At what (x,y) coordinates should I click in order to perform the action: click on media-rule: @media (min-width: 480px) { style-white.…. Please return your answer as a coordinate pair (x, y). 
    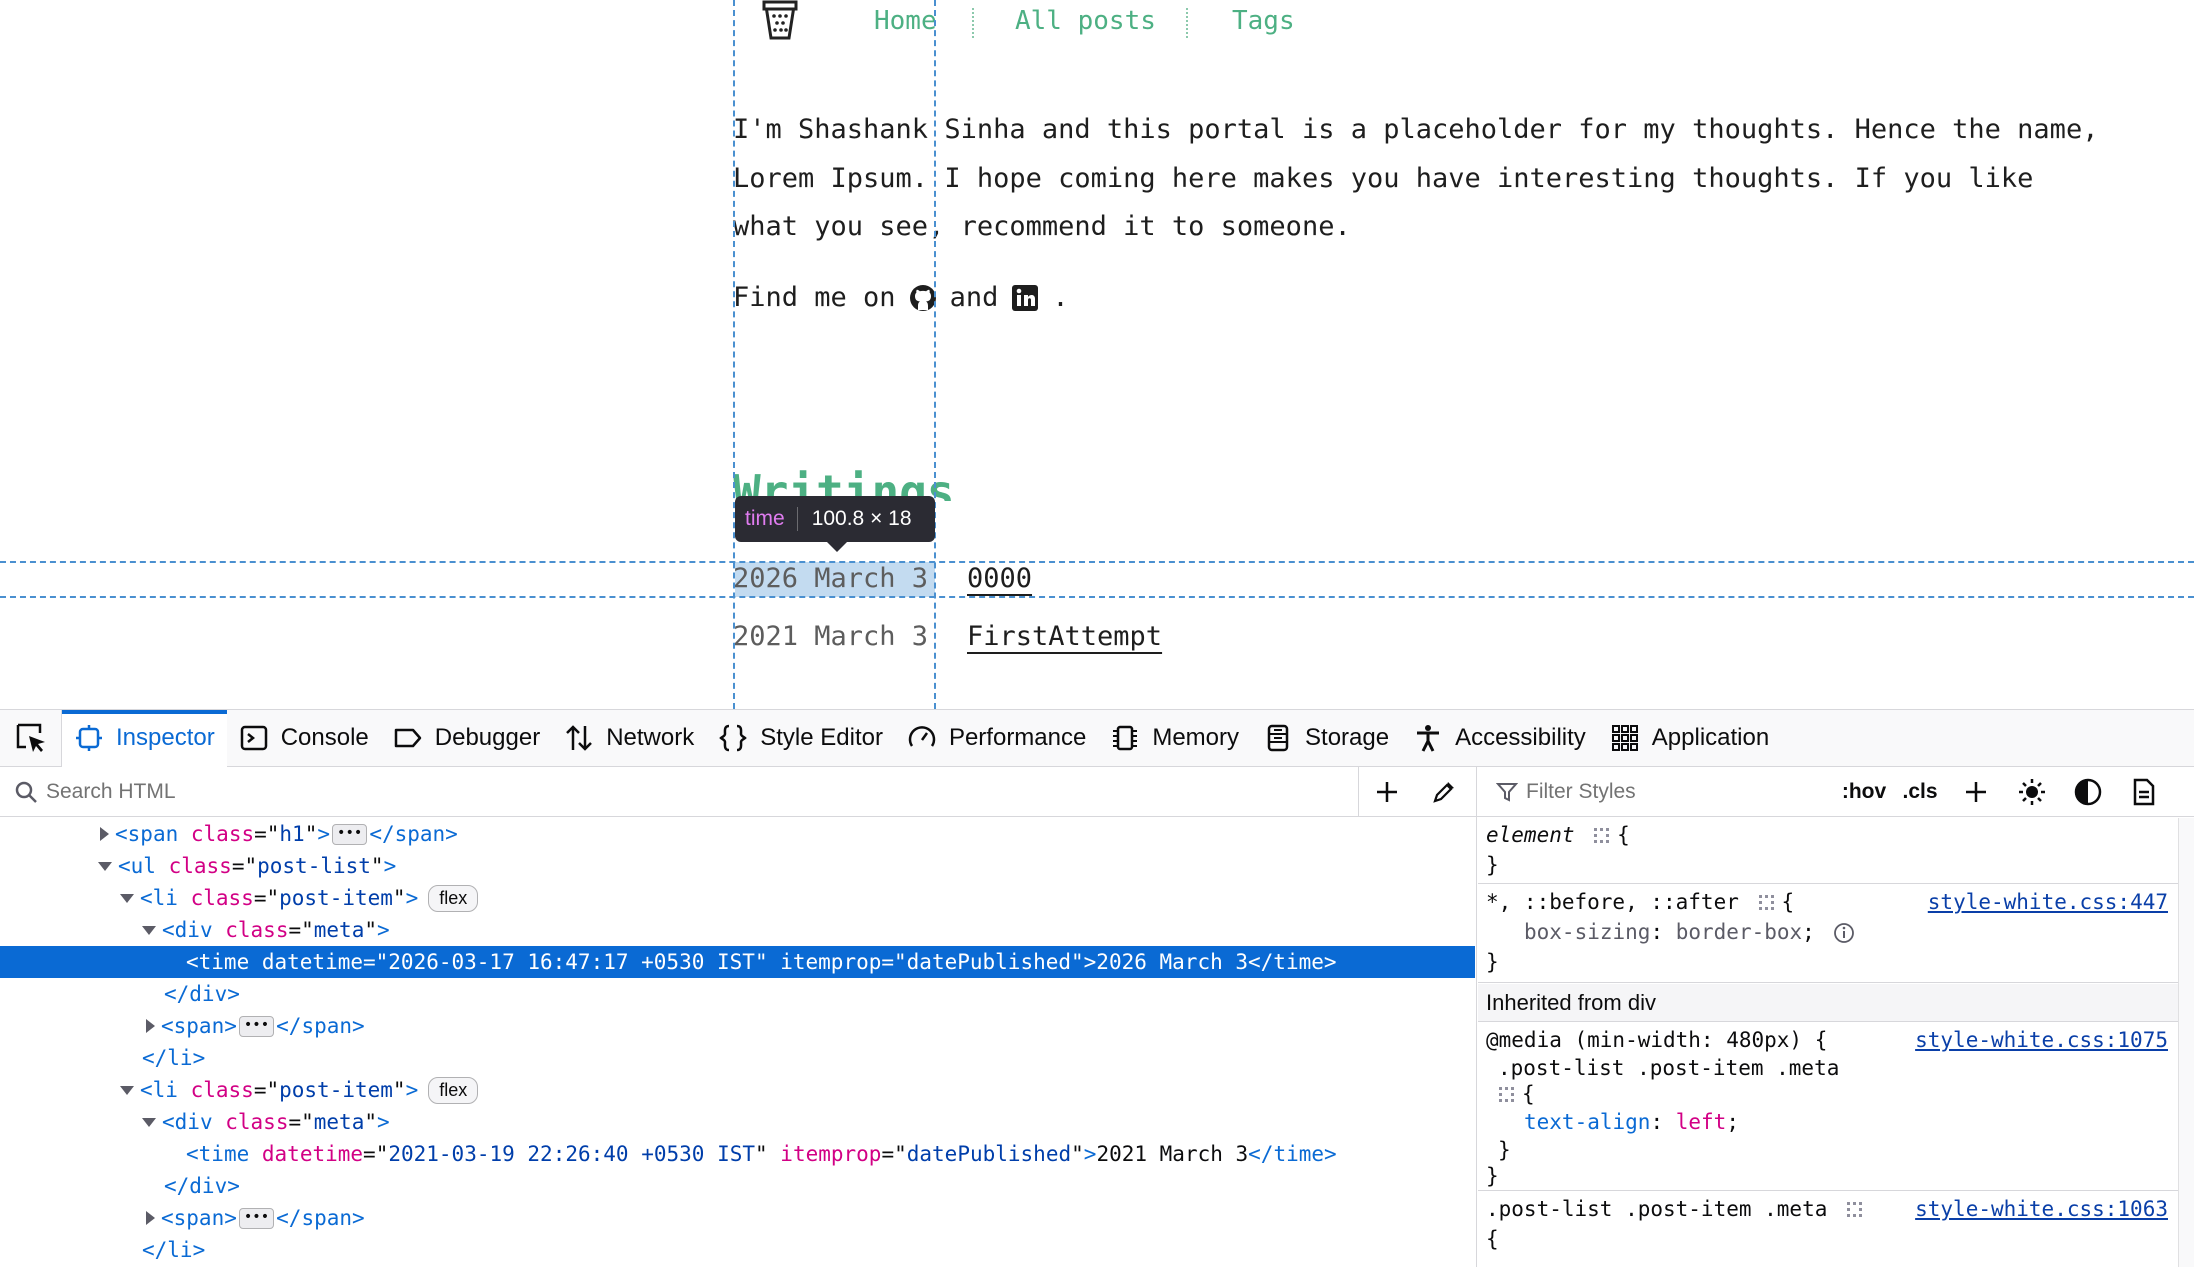
    Looking at the image, I should click on (1828, 1107).